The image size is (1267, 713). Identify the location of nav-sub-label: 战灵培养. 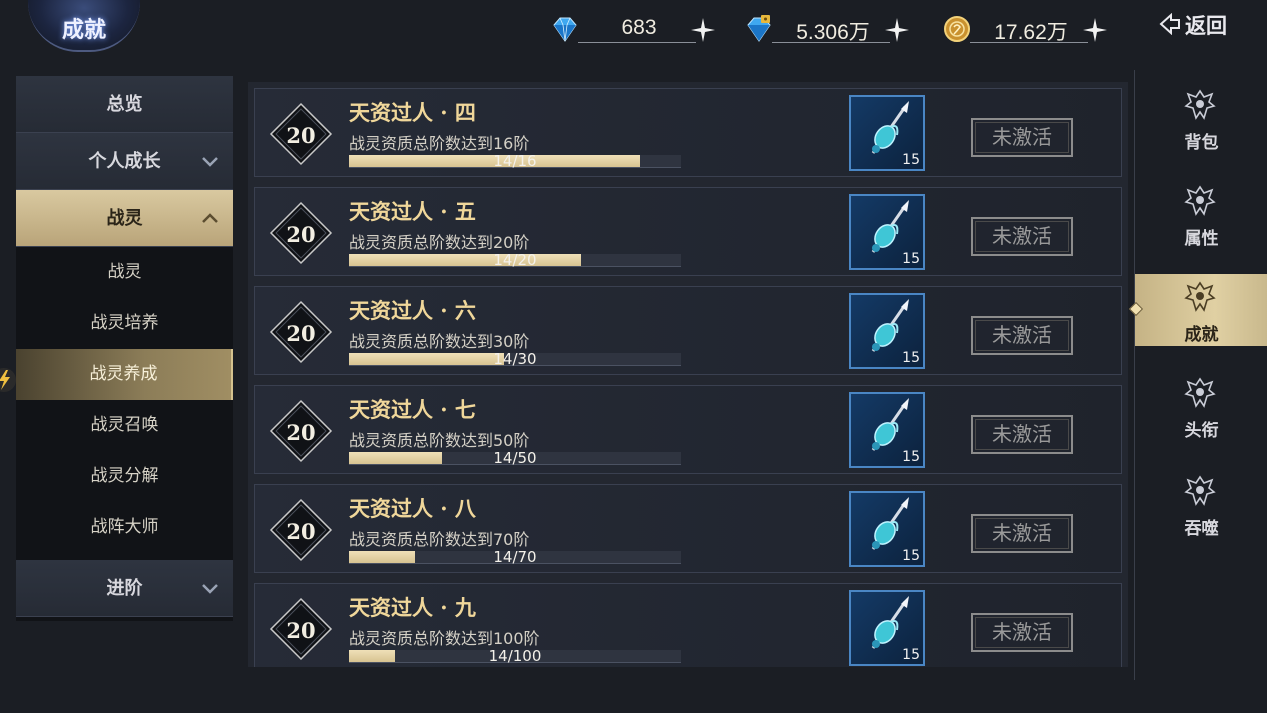
(124, 323).